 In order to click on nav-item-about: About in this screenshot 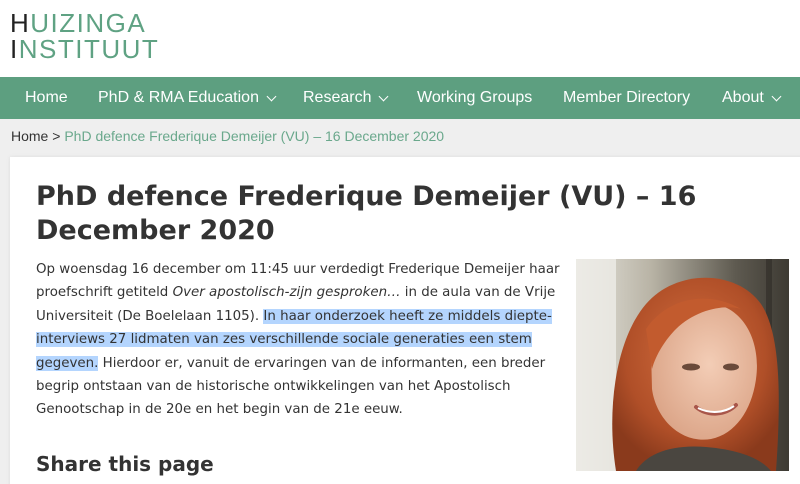, I will do `click(752, 98)`.